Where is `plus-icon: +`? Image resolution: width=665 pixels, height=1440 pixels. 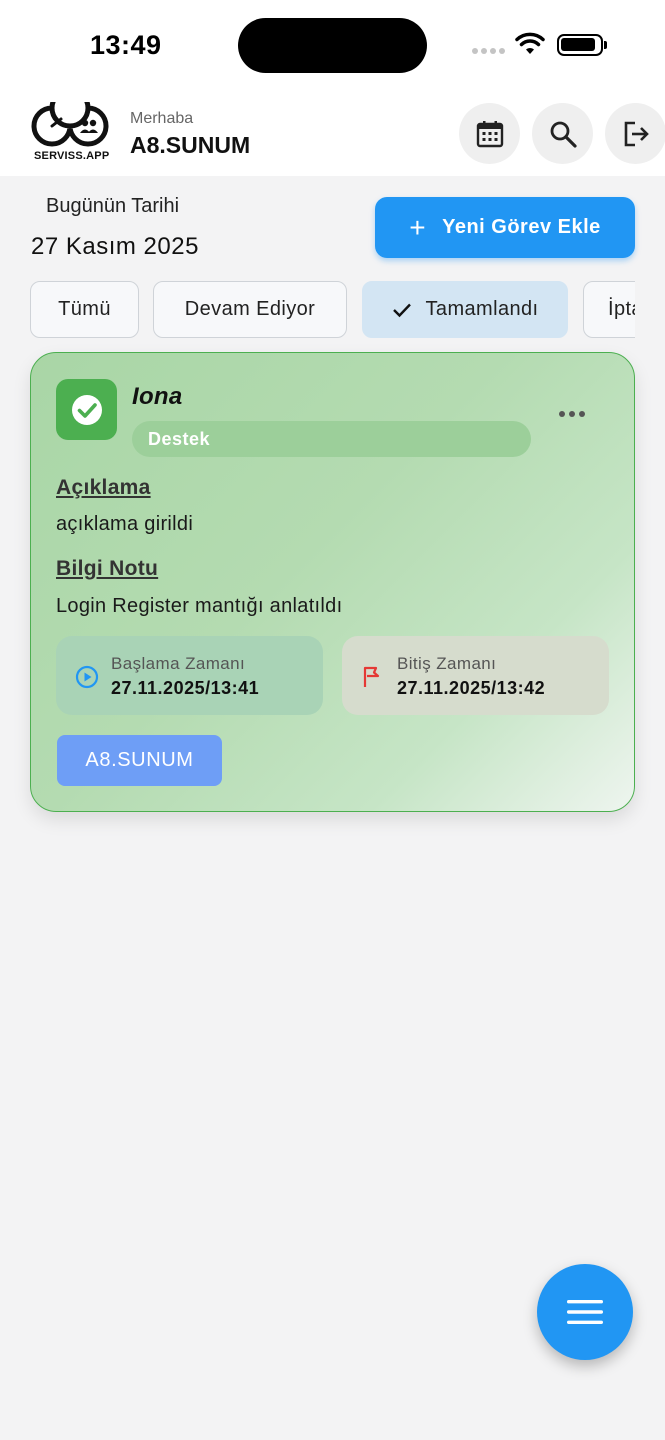 plus-icon: + is located at coordinates (418, 227).